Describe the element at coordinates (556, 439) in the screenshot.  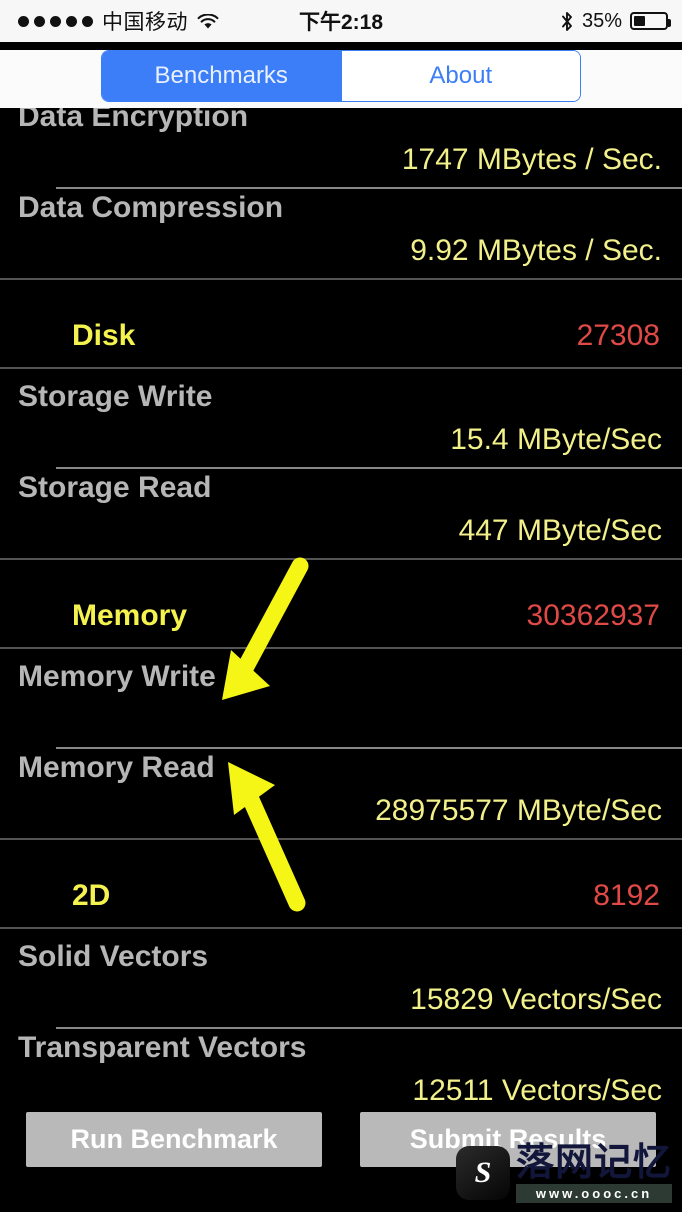
I see `row-value: 15.4 MByte/Sec` at that location.